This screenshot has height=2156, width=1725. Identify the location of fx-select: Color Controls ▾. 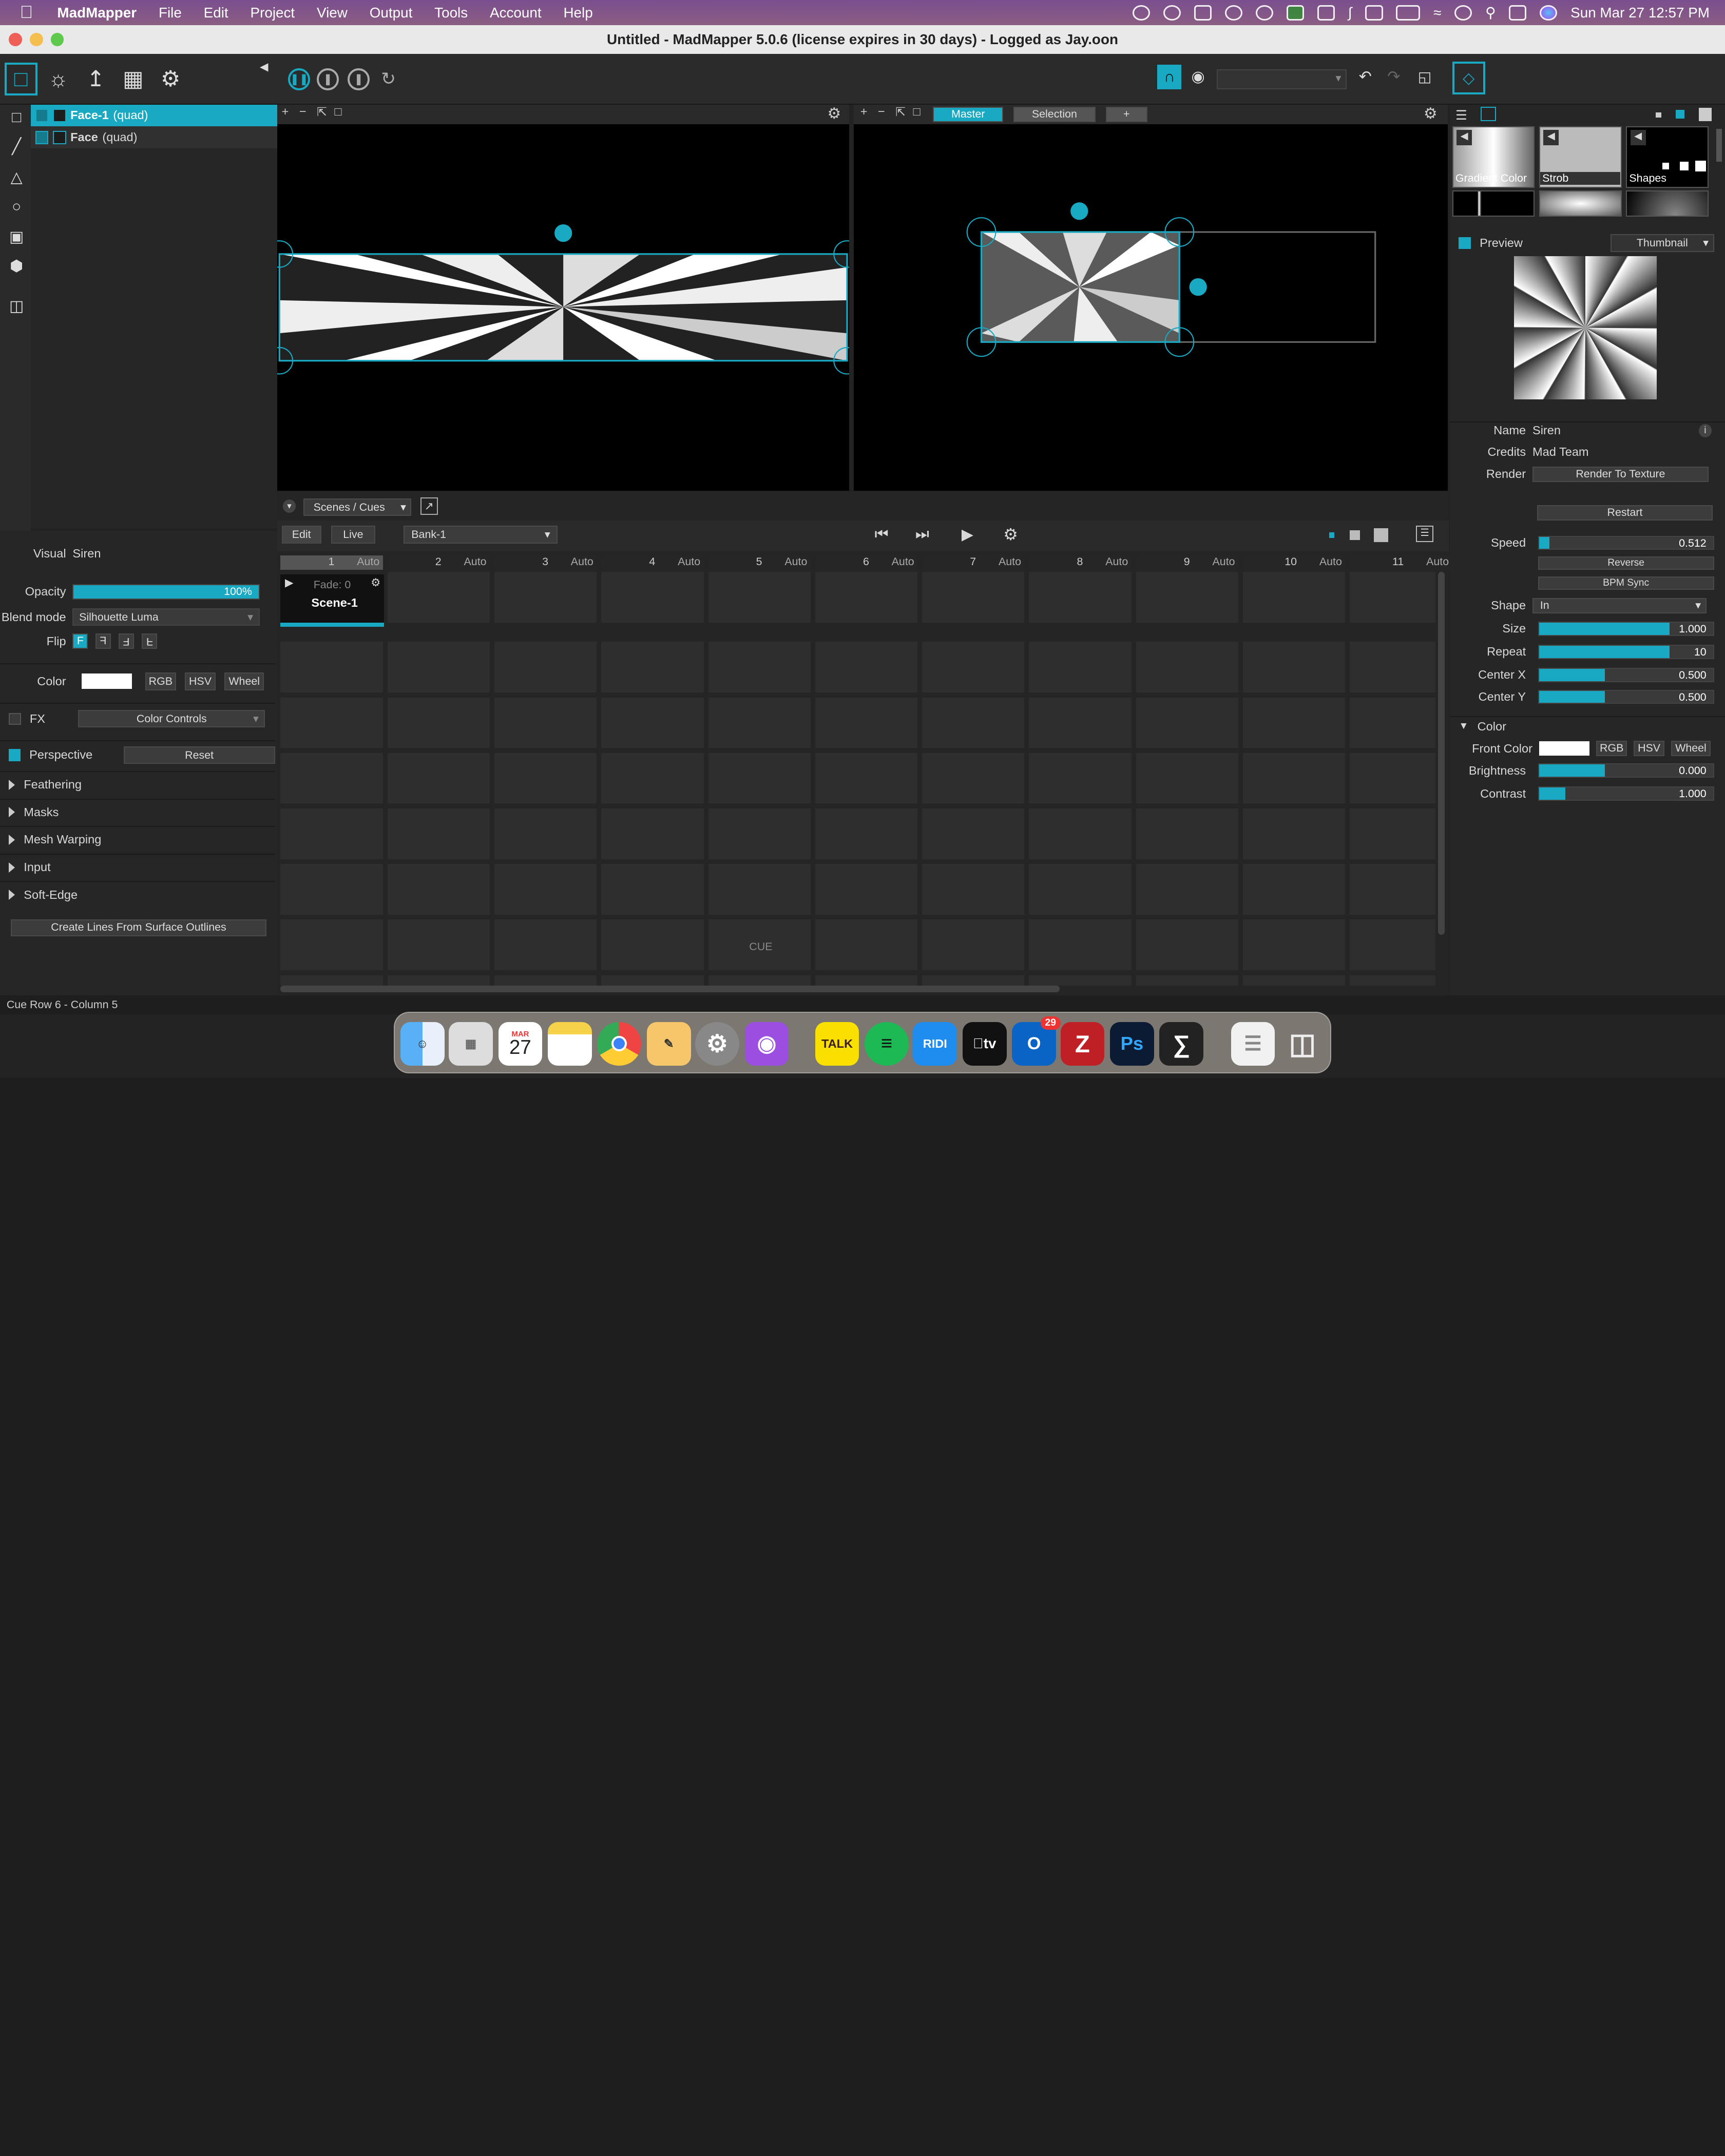
(171, 719).